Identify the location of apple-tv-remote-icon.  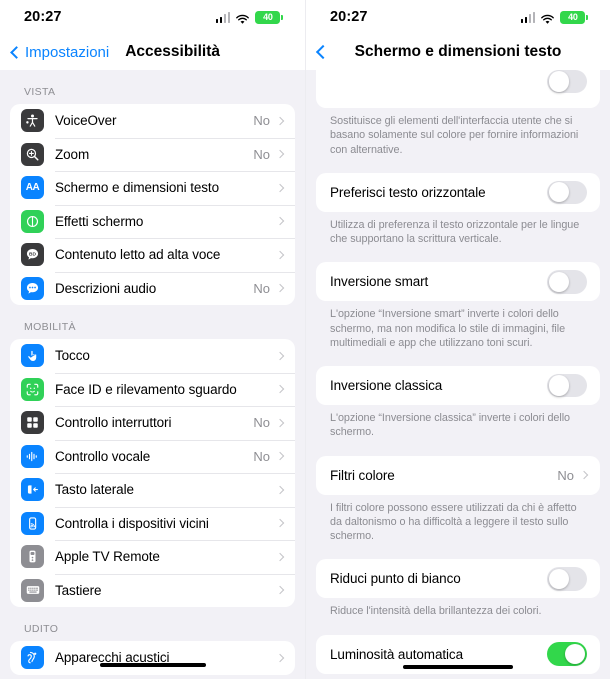
(32, 557).